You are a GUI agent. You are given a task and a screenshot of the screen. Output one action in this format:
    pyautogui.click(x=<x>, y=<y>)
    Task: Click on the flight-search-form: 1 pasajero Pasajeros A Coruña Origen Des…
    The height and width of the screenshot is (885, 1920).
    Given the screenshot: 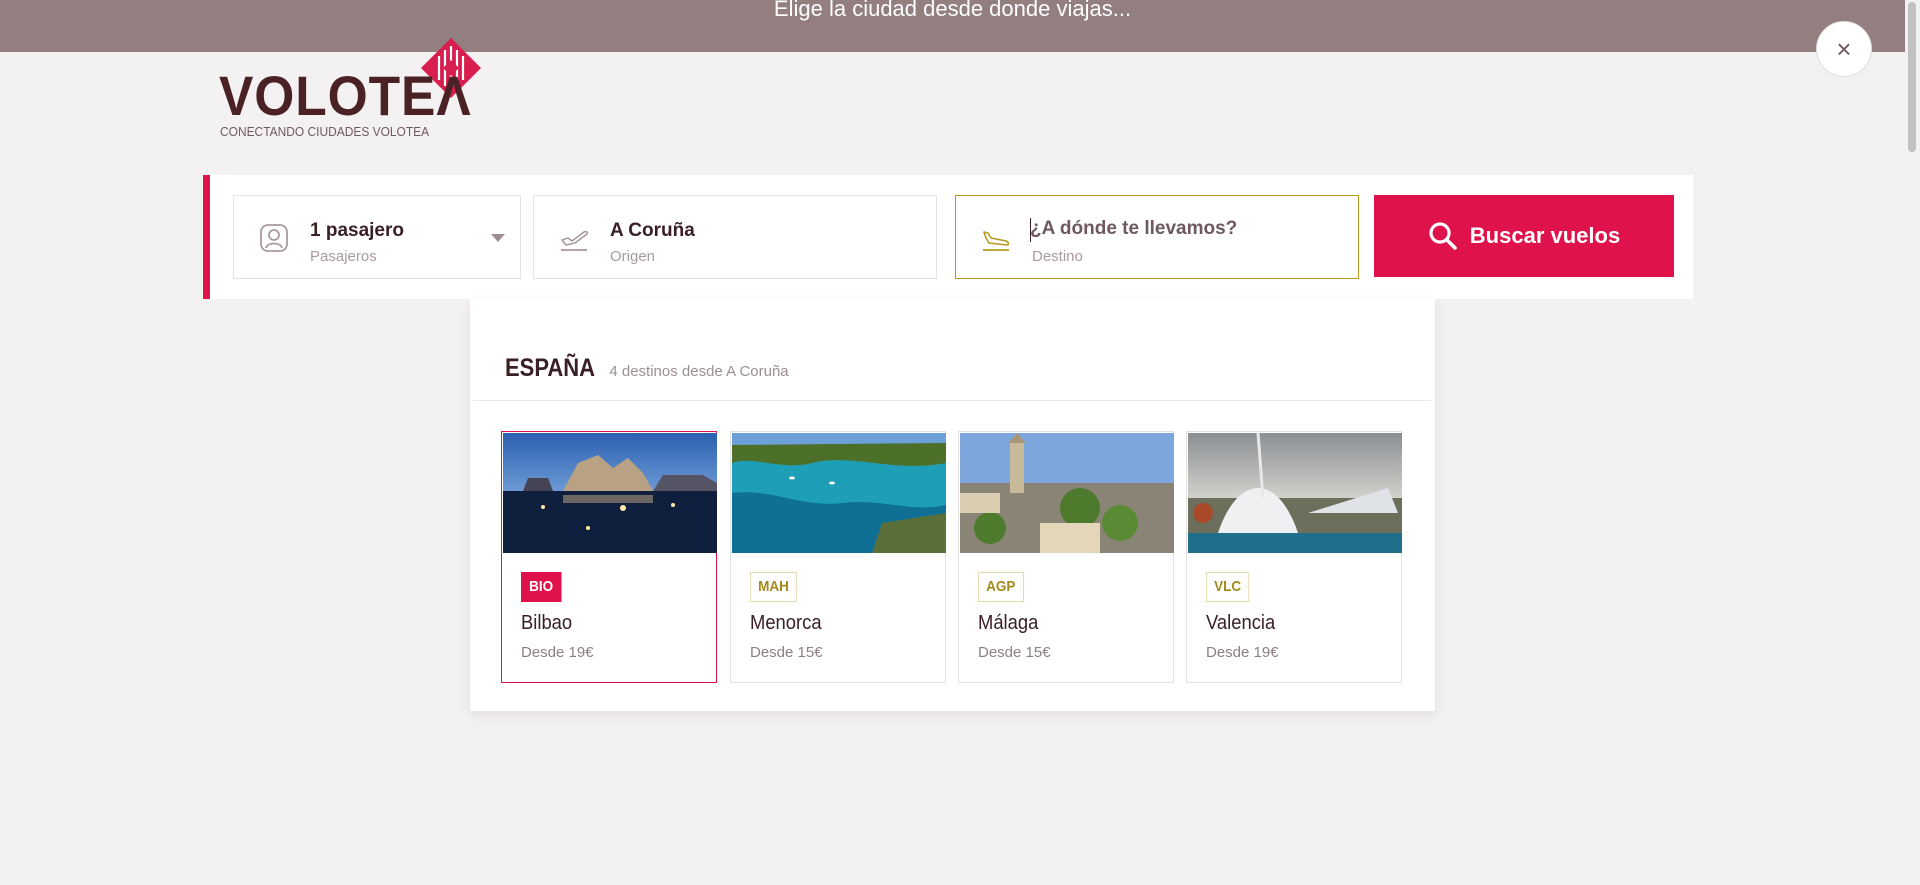 What is the action you would take?
    pyautogui.click(x=948, y=237)
    